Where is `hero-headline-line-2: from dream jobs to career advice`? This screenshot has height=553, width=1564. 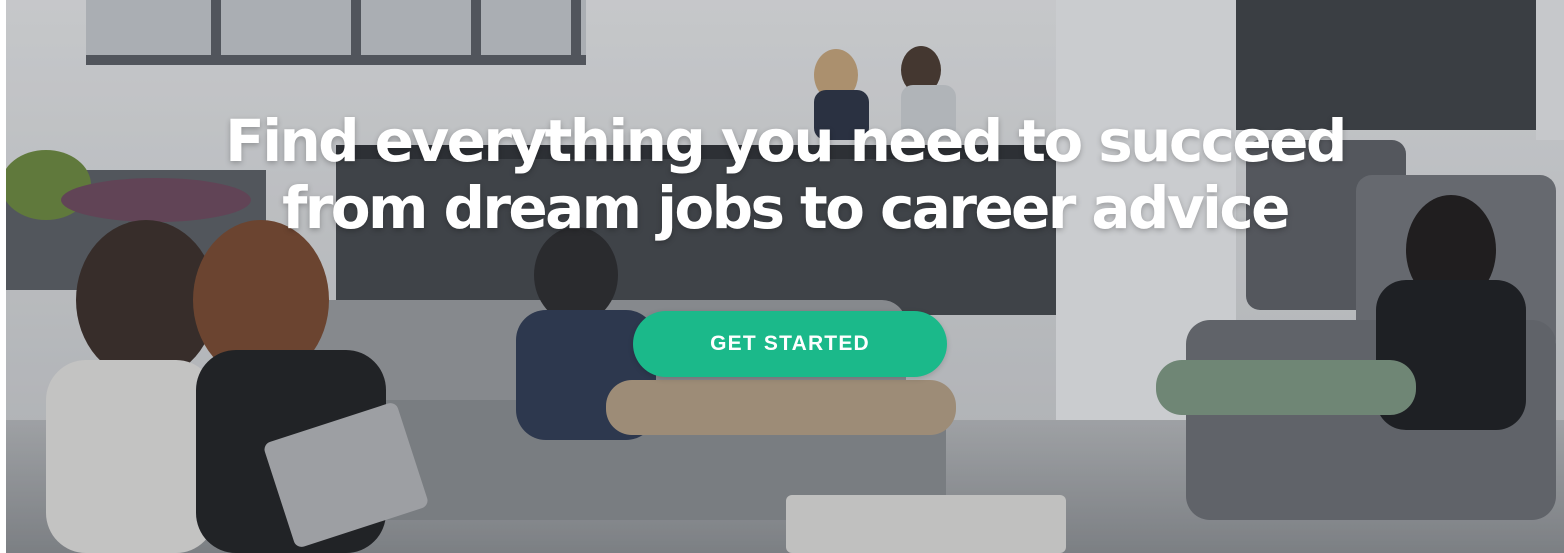
hero-headline-line-2: from dream jobs to career advice is located at coordinates (786, 208).